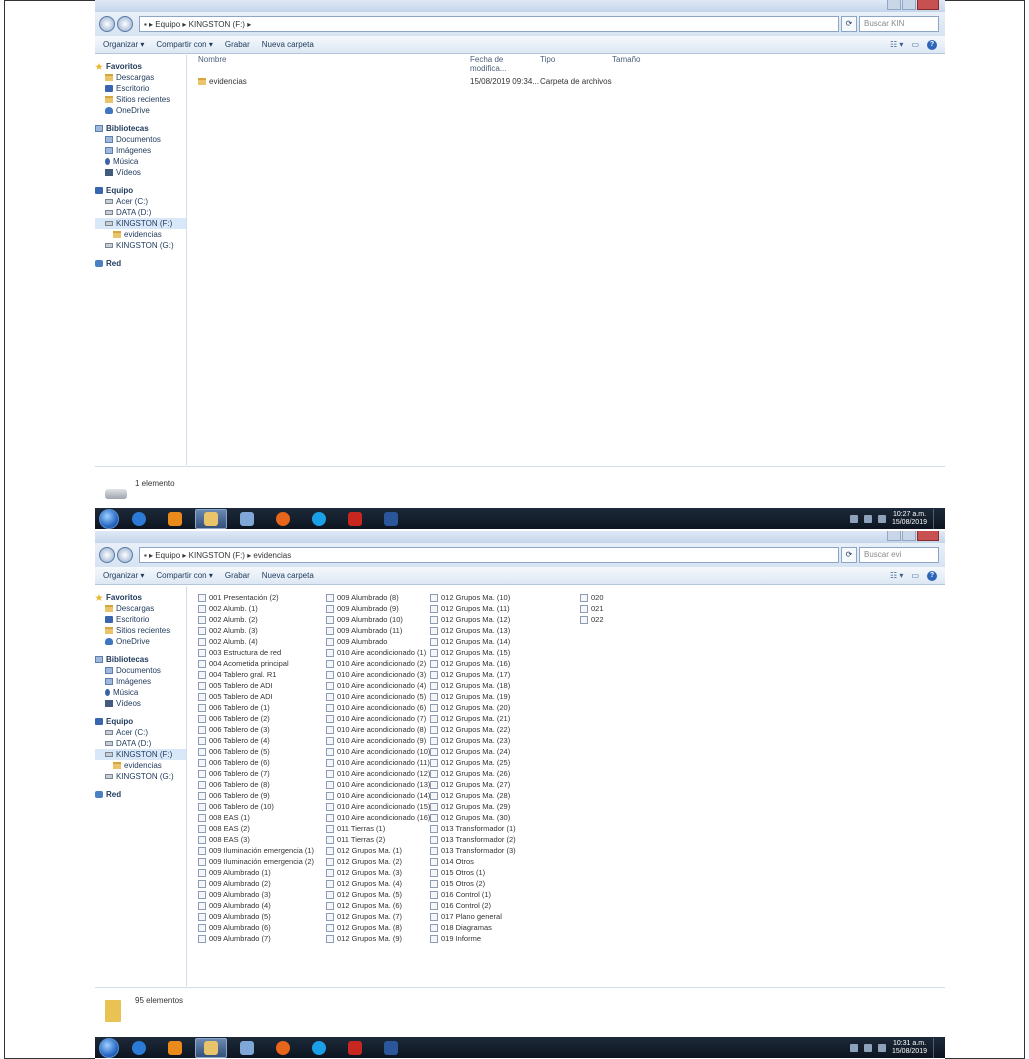 The image size is (1029, 1059). What do you see at coordinates (378, 696) in the screenshot?
I see `list-item: 010 Aire acondicionado (5)` at bounding box center [378, 696].